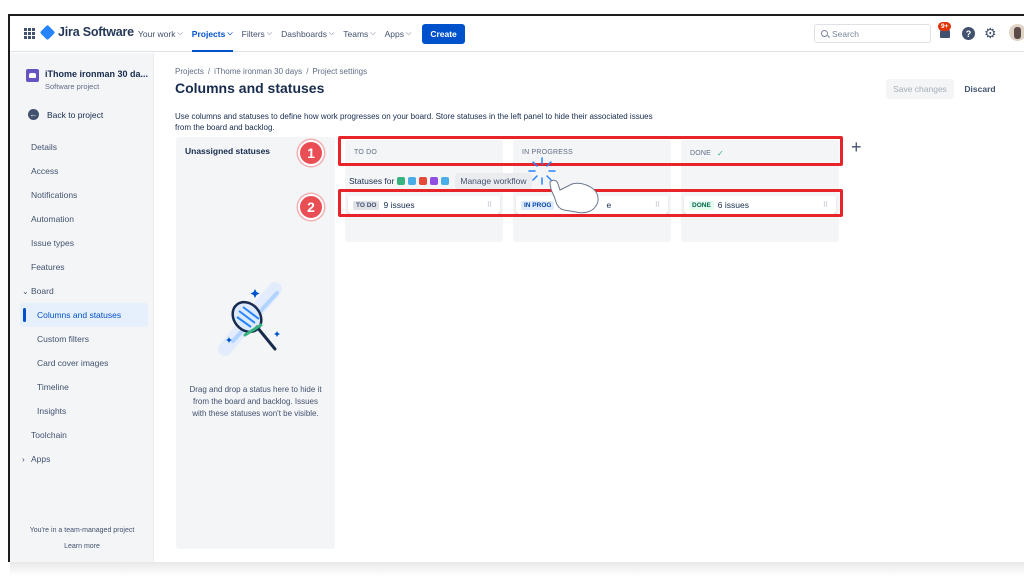 The image size is (1024, 576). I want to click on learn-more-link: Learn more, so click(82, 547).